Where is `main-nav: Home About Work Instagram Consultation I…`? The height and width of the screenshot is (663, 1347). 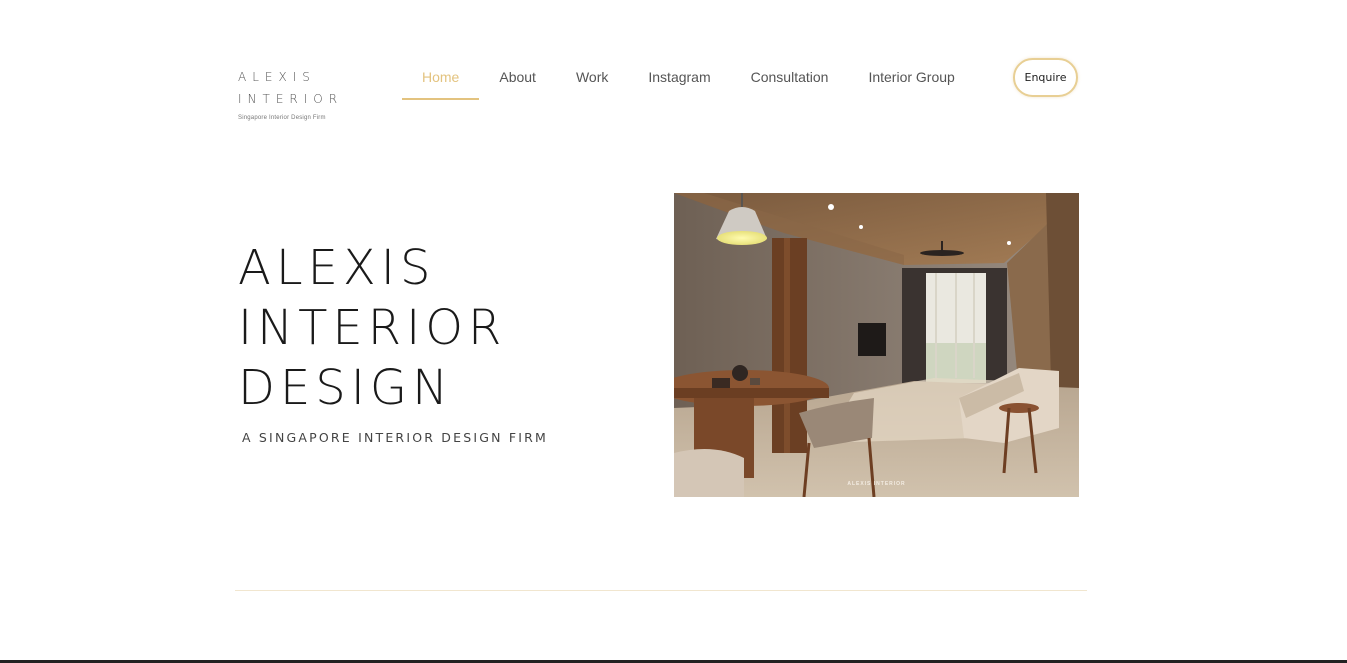 main-nav: Home About Work Instagram Consultation I… is located at coordinates (688, 80).